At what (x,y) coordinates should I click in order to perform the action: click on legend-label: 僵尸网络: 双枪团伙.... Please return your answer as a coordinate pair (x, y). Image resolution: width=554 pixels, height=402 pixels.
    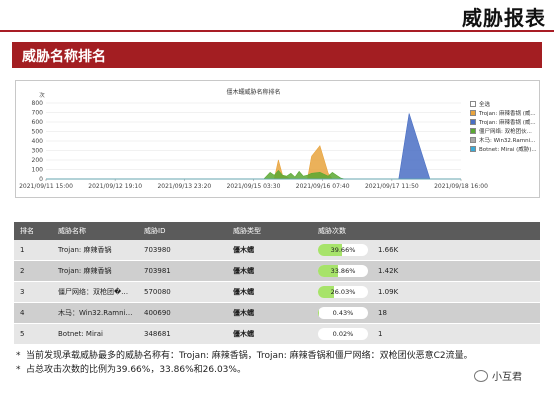
    Looking at the image, I should click on (505, 131).